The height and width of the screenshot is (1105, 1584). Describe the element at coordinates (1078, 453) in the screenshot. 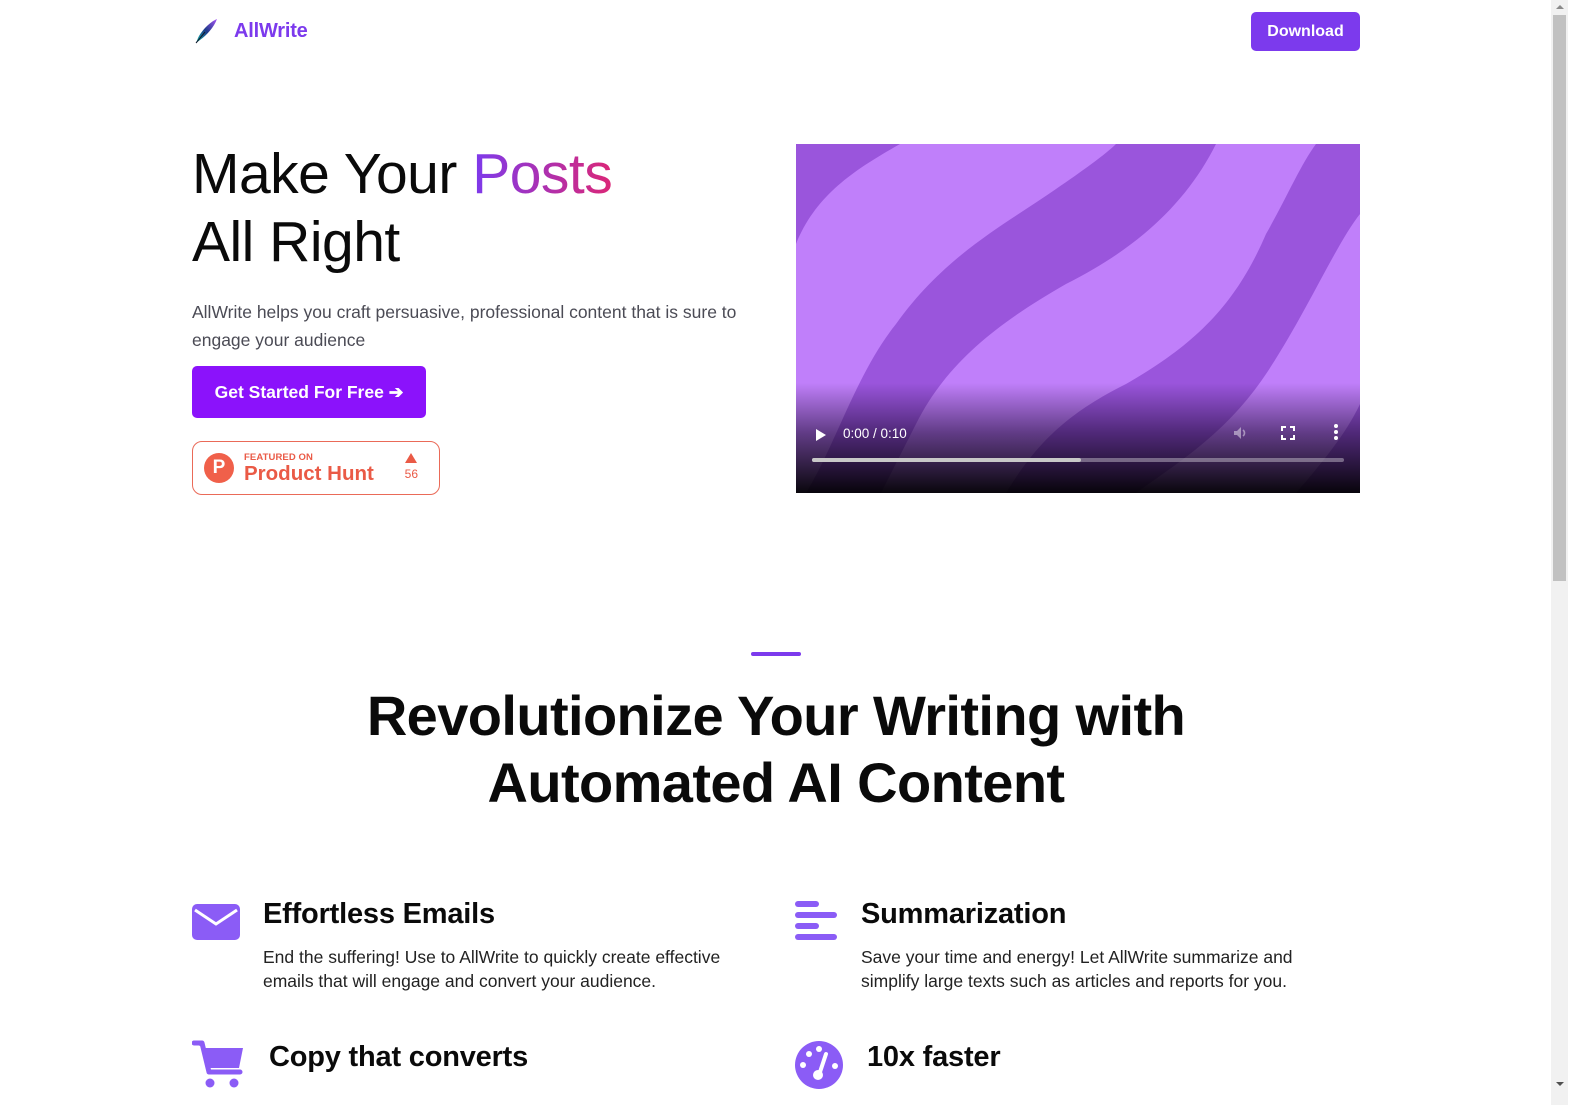

I see `video-controls: 0:00 / 0:10` at that location.